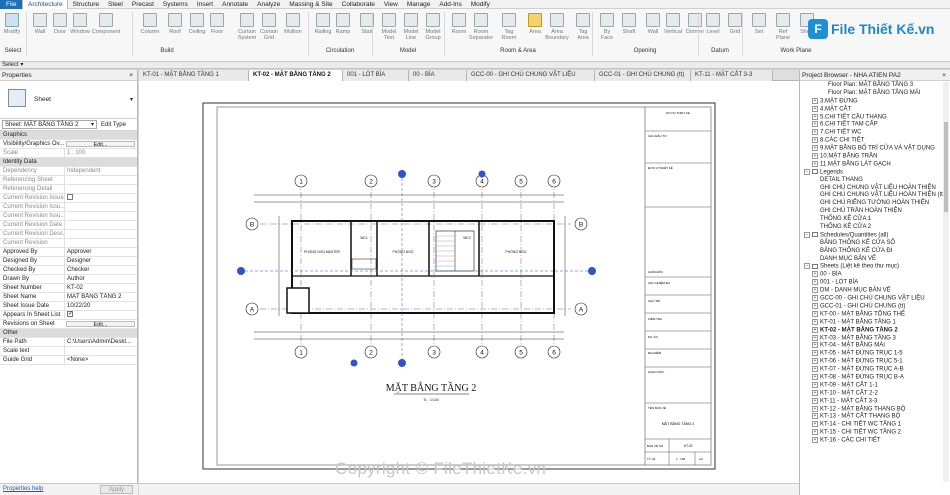 Image resolution: width=950 pixels, height=495 pixels. I want to click on ribbon-button-19: Room Separator, so click(481, 28).